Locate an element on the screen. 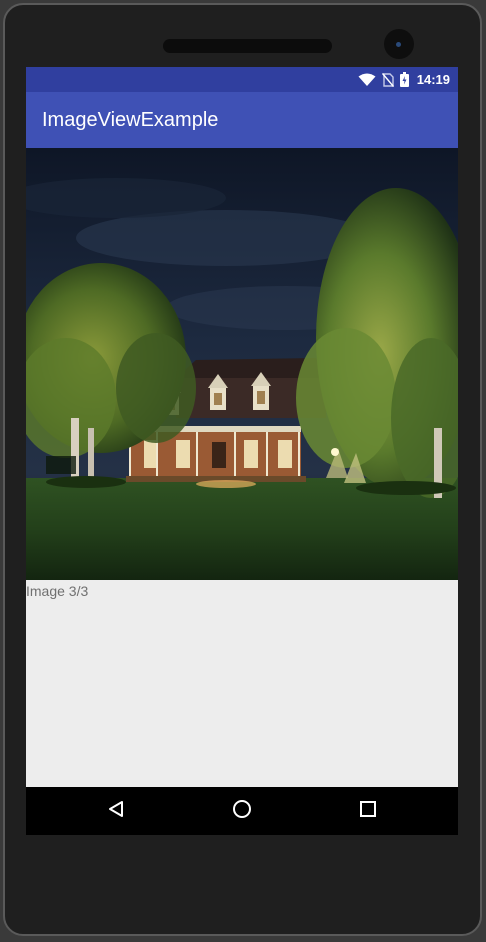 The image size is (486, 942). battery-charging-icon is located at coordinates (404, 79).